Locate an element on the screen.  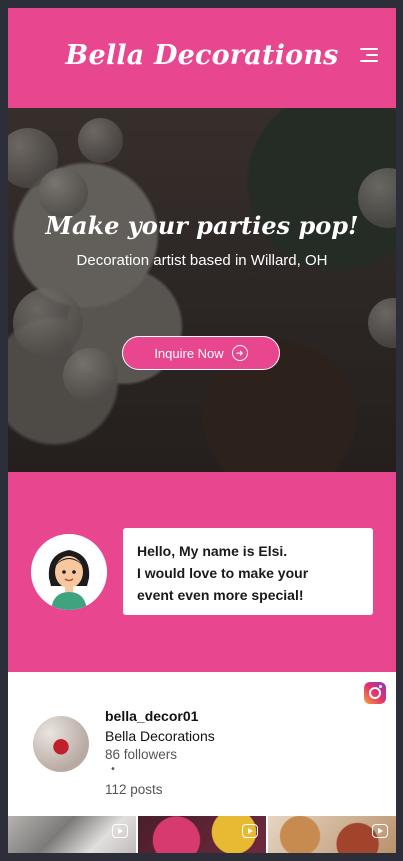
intro-line: event even more special! is located at coordinates (220, 595).